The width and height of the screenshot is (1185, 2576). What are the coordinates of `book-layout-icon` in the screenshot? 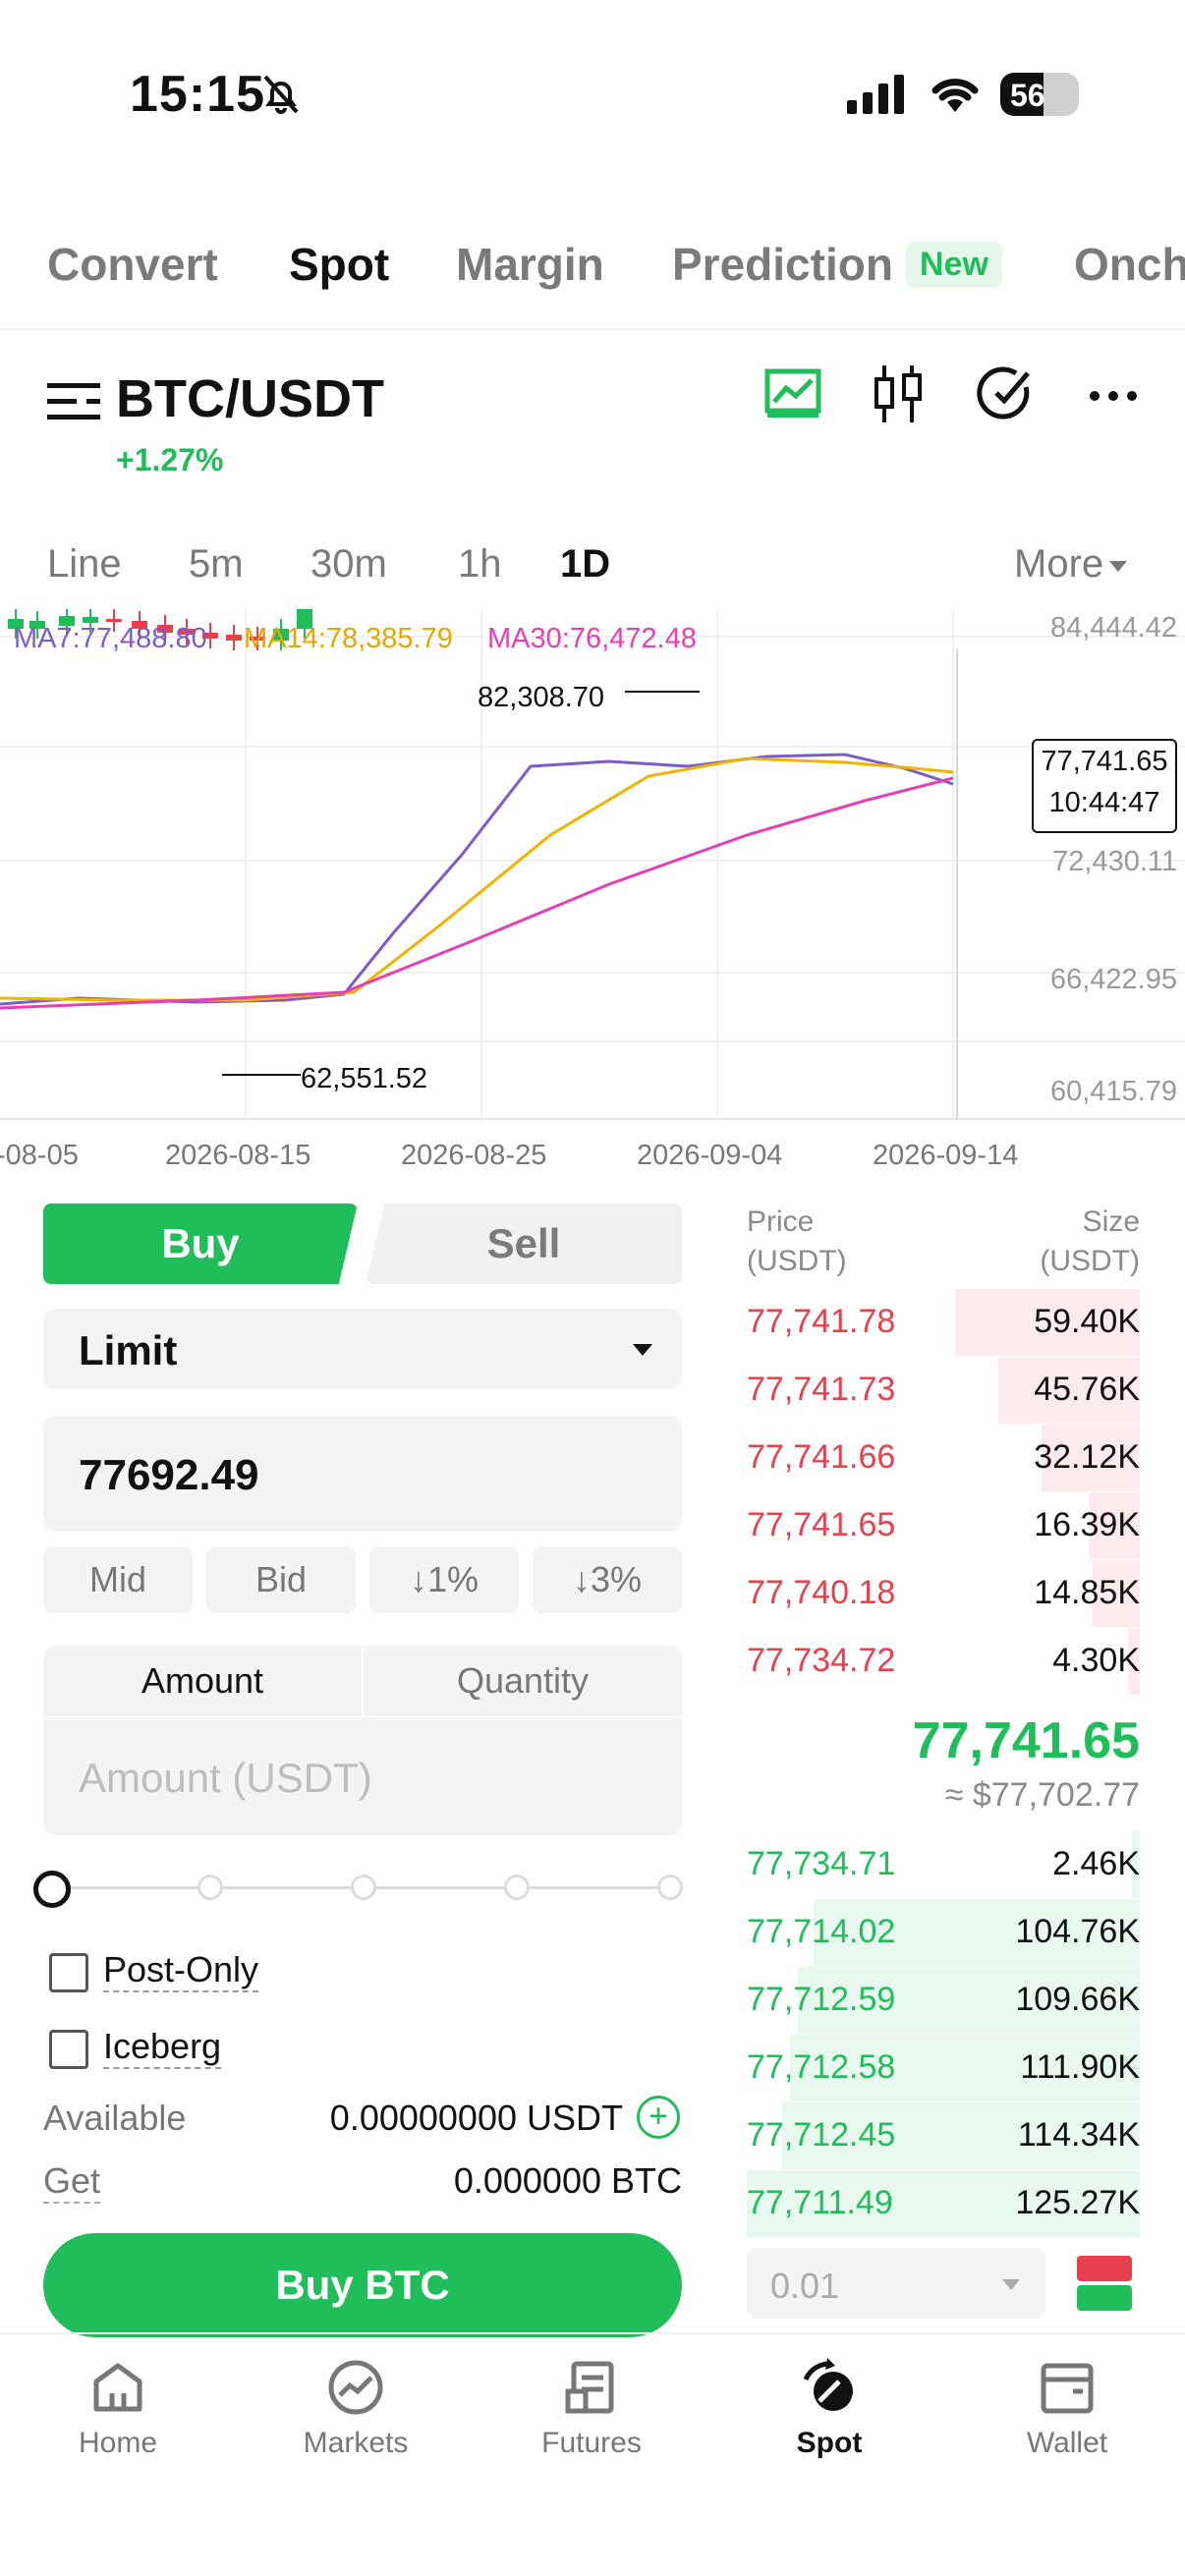 It's located at (1104, 2286).